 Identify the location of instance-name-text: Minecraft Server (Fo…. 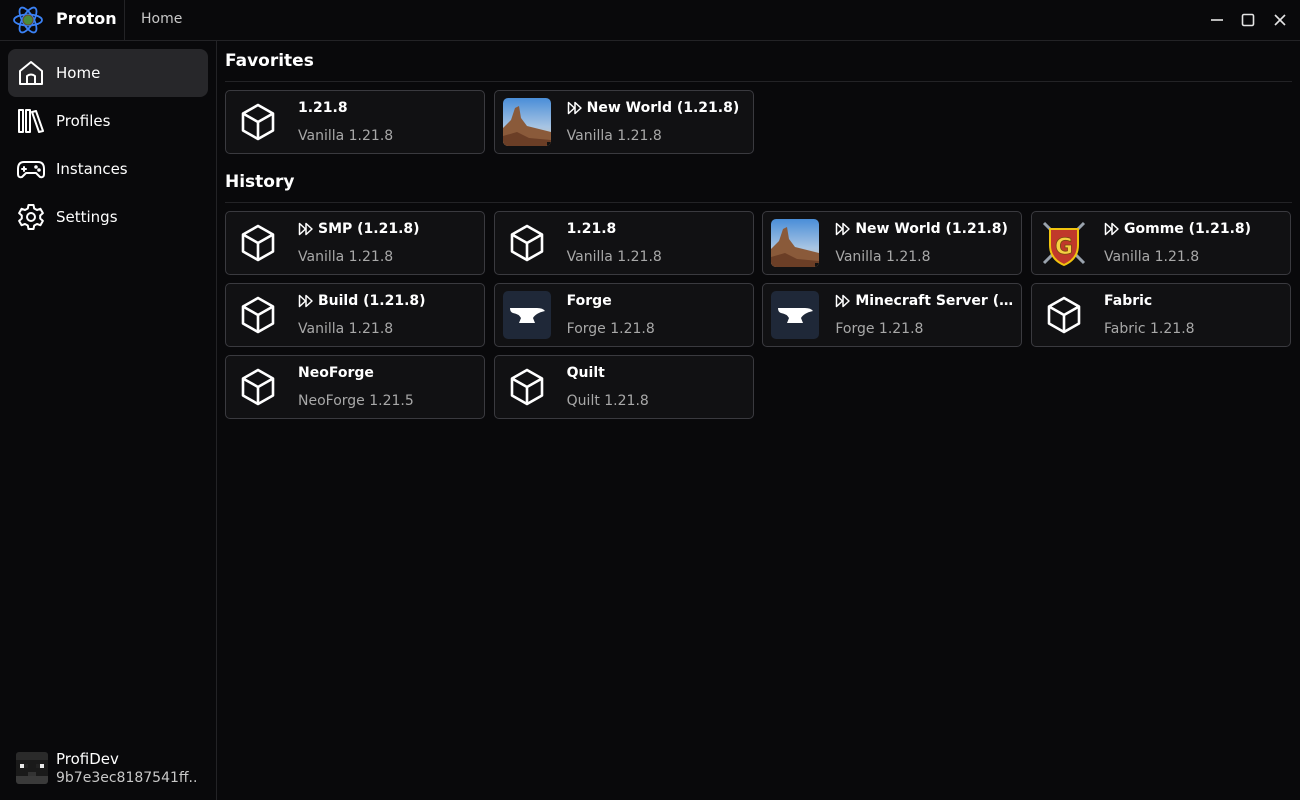
(935, 301).